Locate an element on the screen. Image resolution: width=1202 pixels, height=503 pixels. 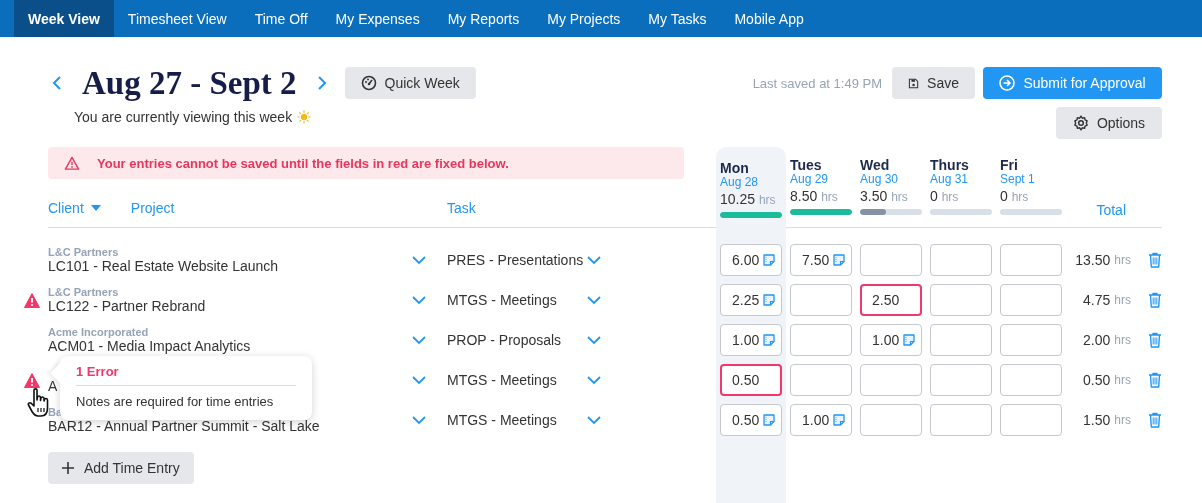
nav-tab: Mobile App is located at coordinates (769, 18).